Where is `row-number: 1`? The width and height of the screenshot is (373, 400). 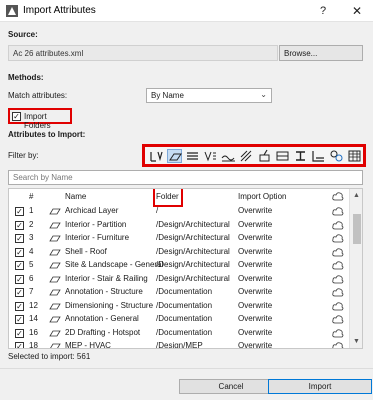 row-number: 1 is located at coordinates (31, 210).